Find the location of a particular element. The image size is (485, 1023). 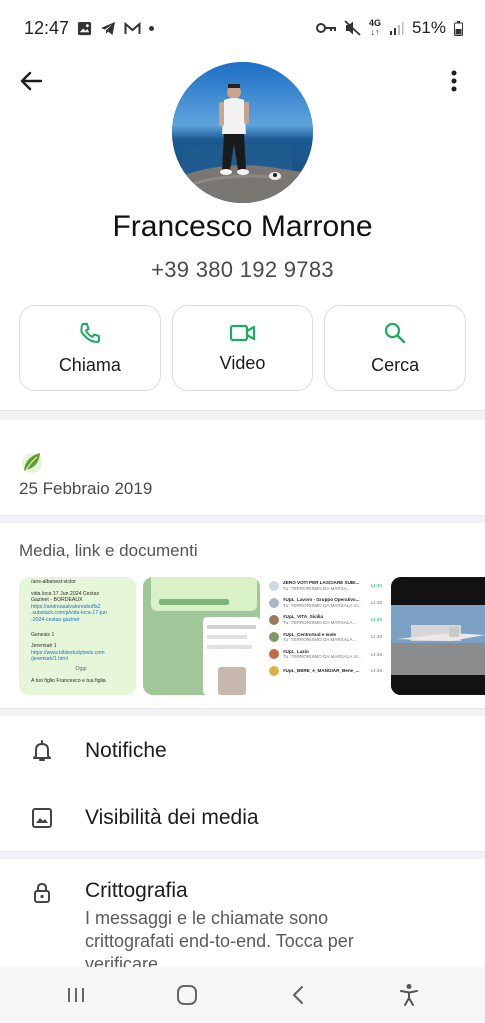

thumb-line: A tuo figlio Francesco e tua figlia is located at coordinates (68, 680).